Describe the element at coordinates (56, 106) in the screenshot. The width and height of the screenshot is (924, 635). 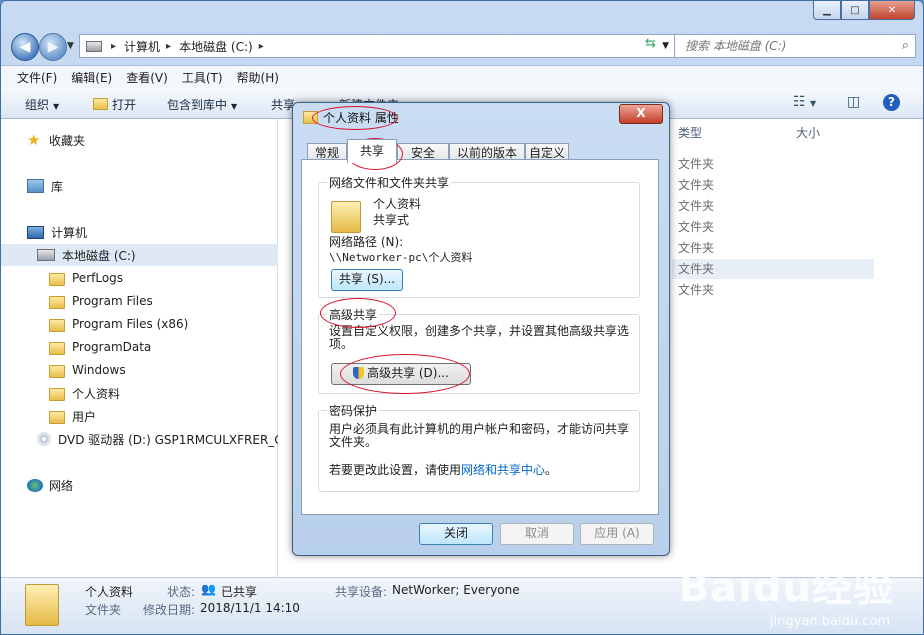
I see `chevron-down-icon: ▼` at that location.